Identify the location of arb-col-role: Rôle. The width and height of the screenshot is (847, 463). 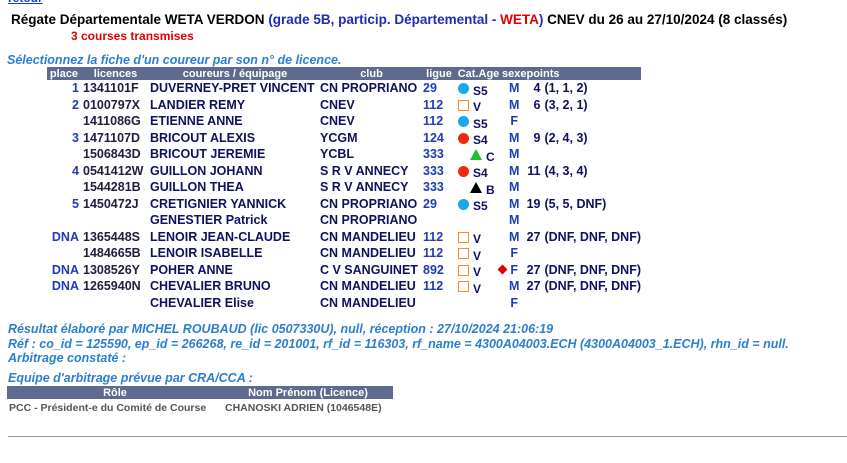
(115, 392).